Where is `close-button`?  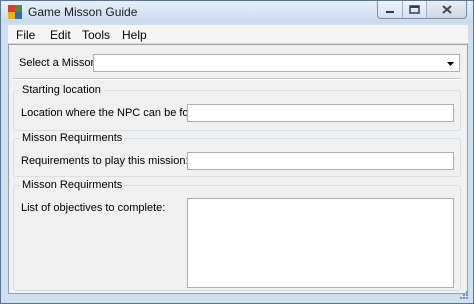
close-button is located at coordinates (446, 9).